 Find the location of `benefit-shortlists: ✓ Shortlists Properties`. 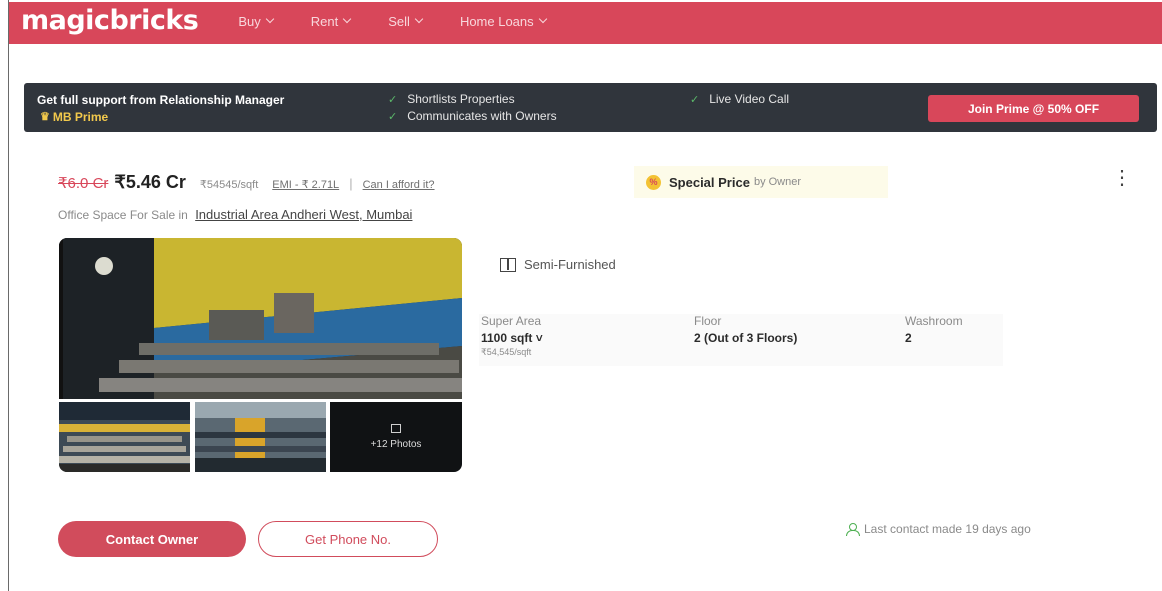

benefit-shortlists: ✓ Shortlists Properties is located at coordinates (451, 99).